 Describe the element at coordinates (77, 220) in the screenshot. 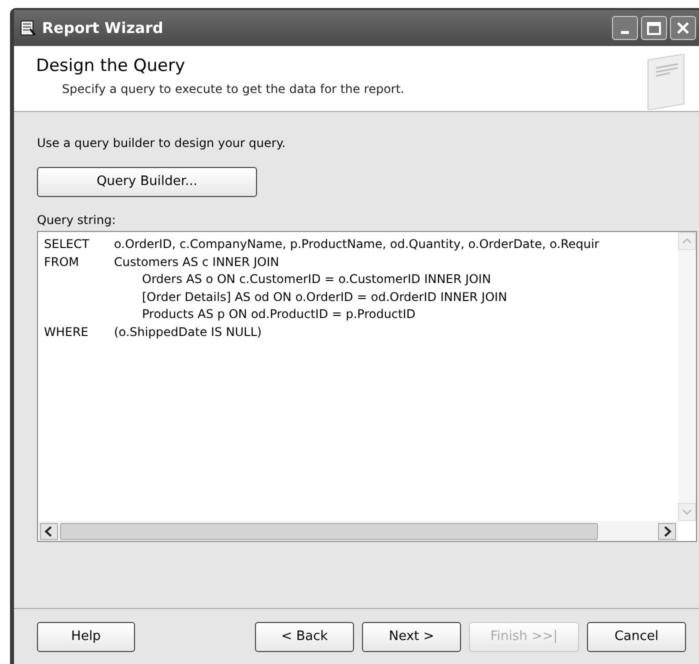

I see `query-string-label: Query string:` at that location.